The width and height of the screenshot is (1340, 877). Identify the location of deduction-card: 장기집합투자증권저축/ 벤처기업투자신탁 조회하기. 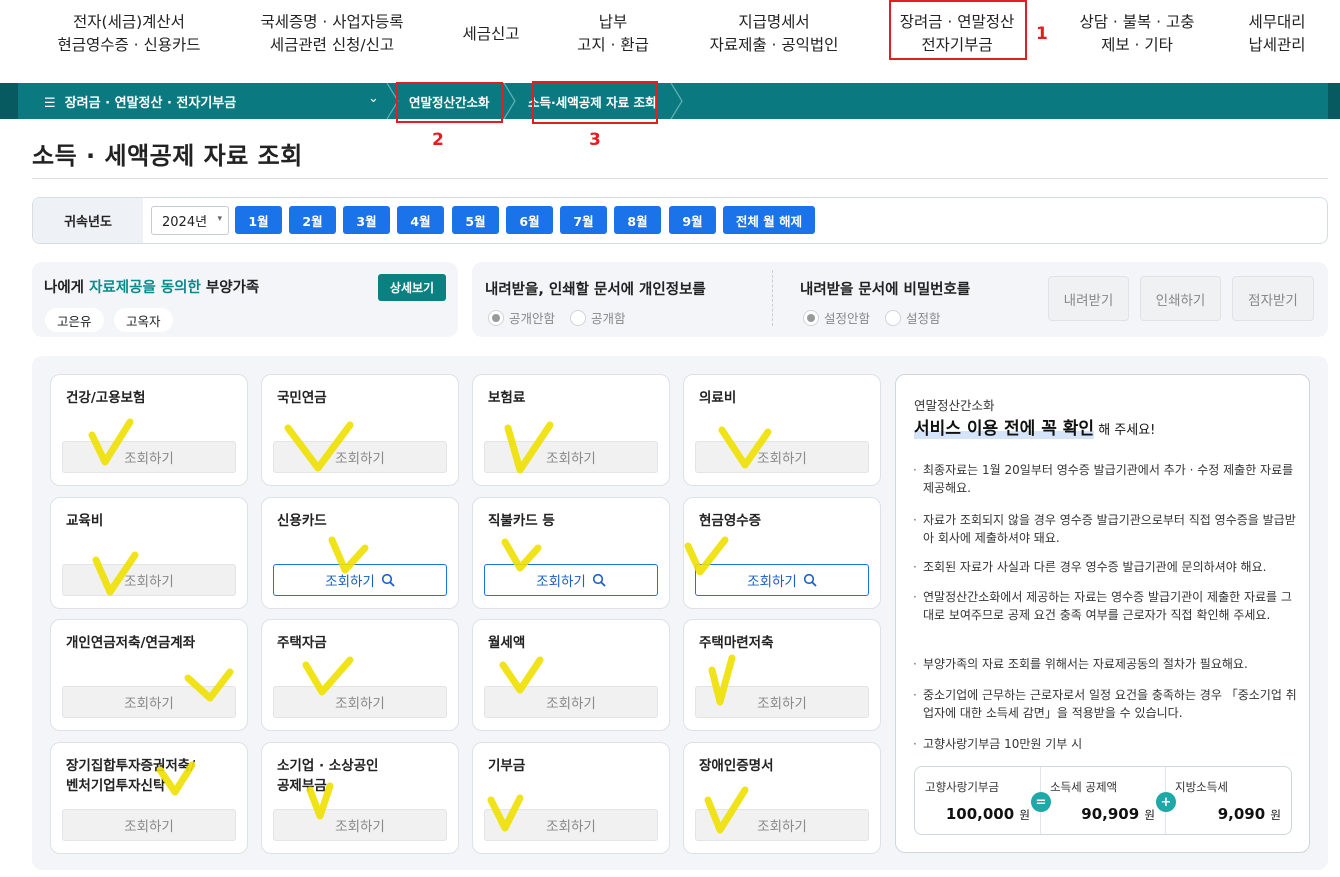
(149, 798).